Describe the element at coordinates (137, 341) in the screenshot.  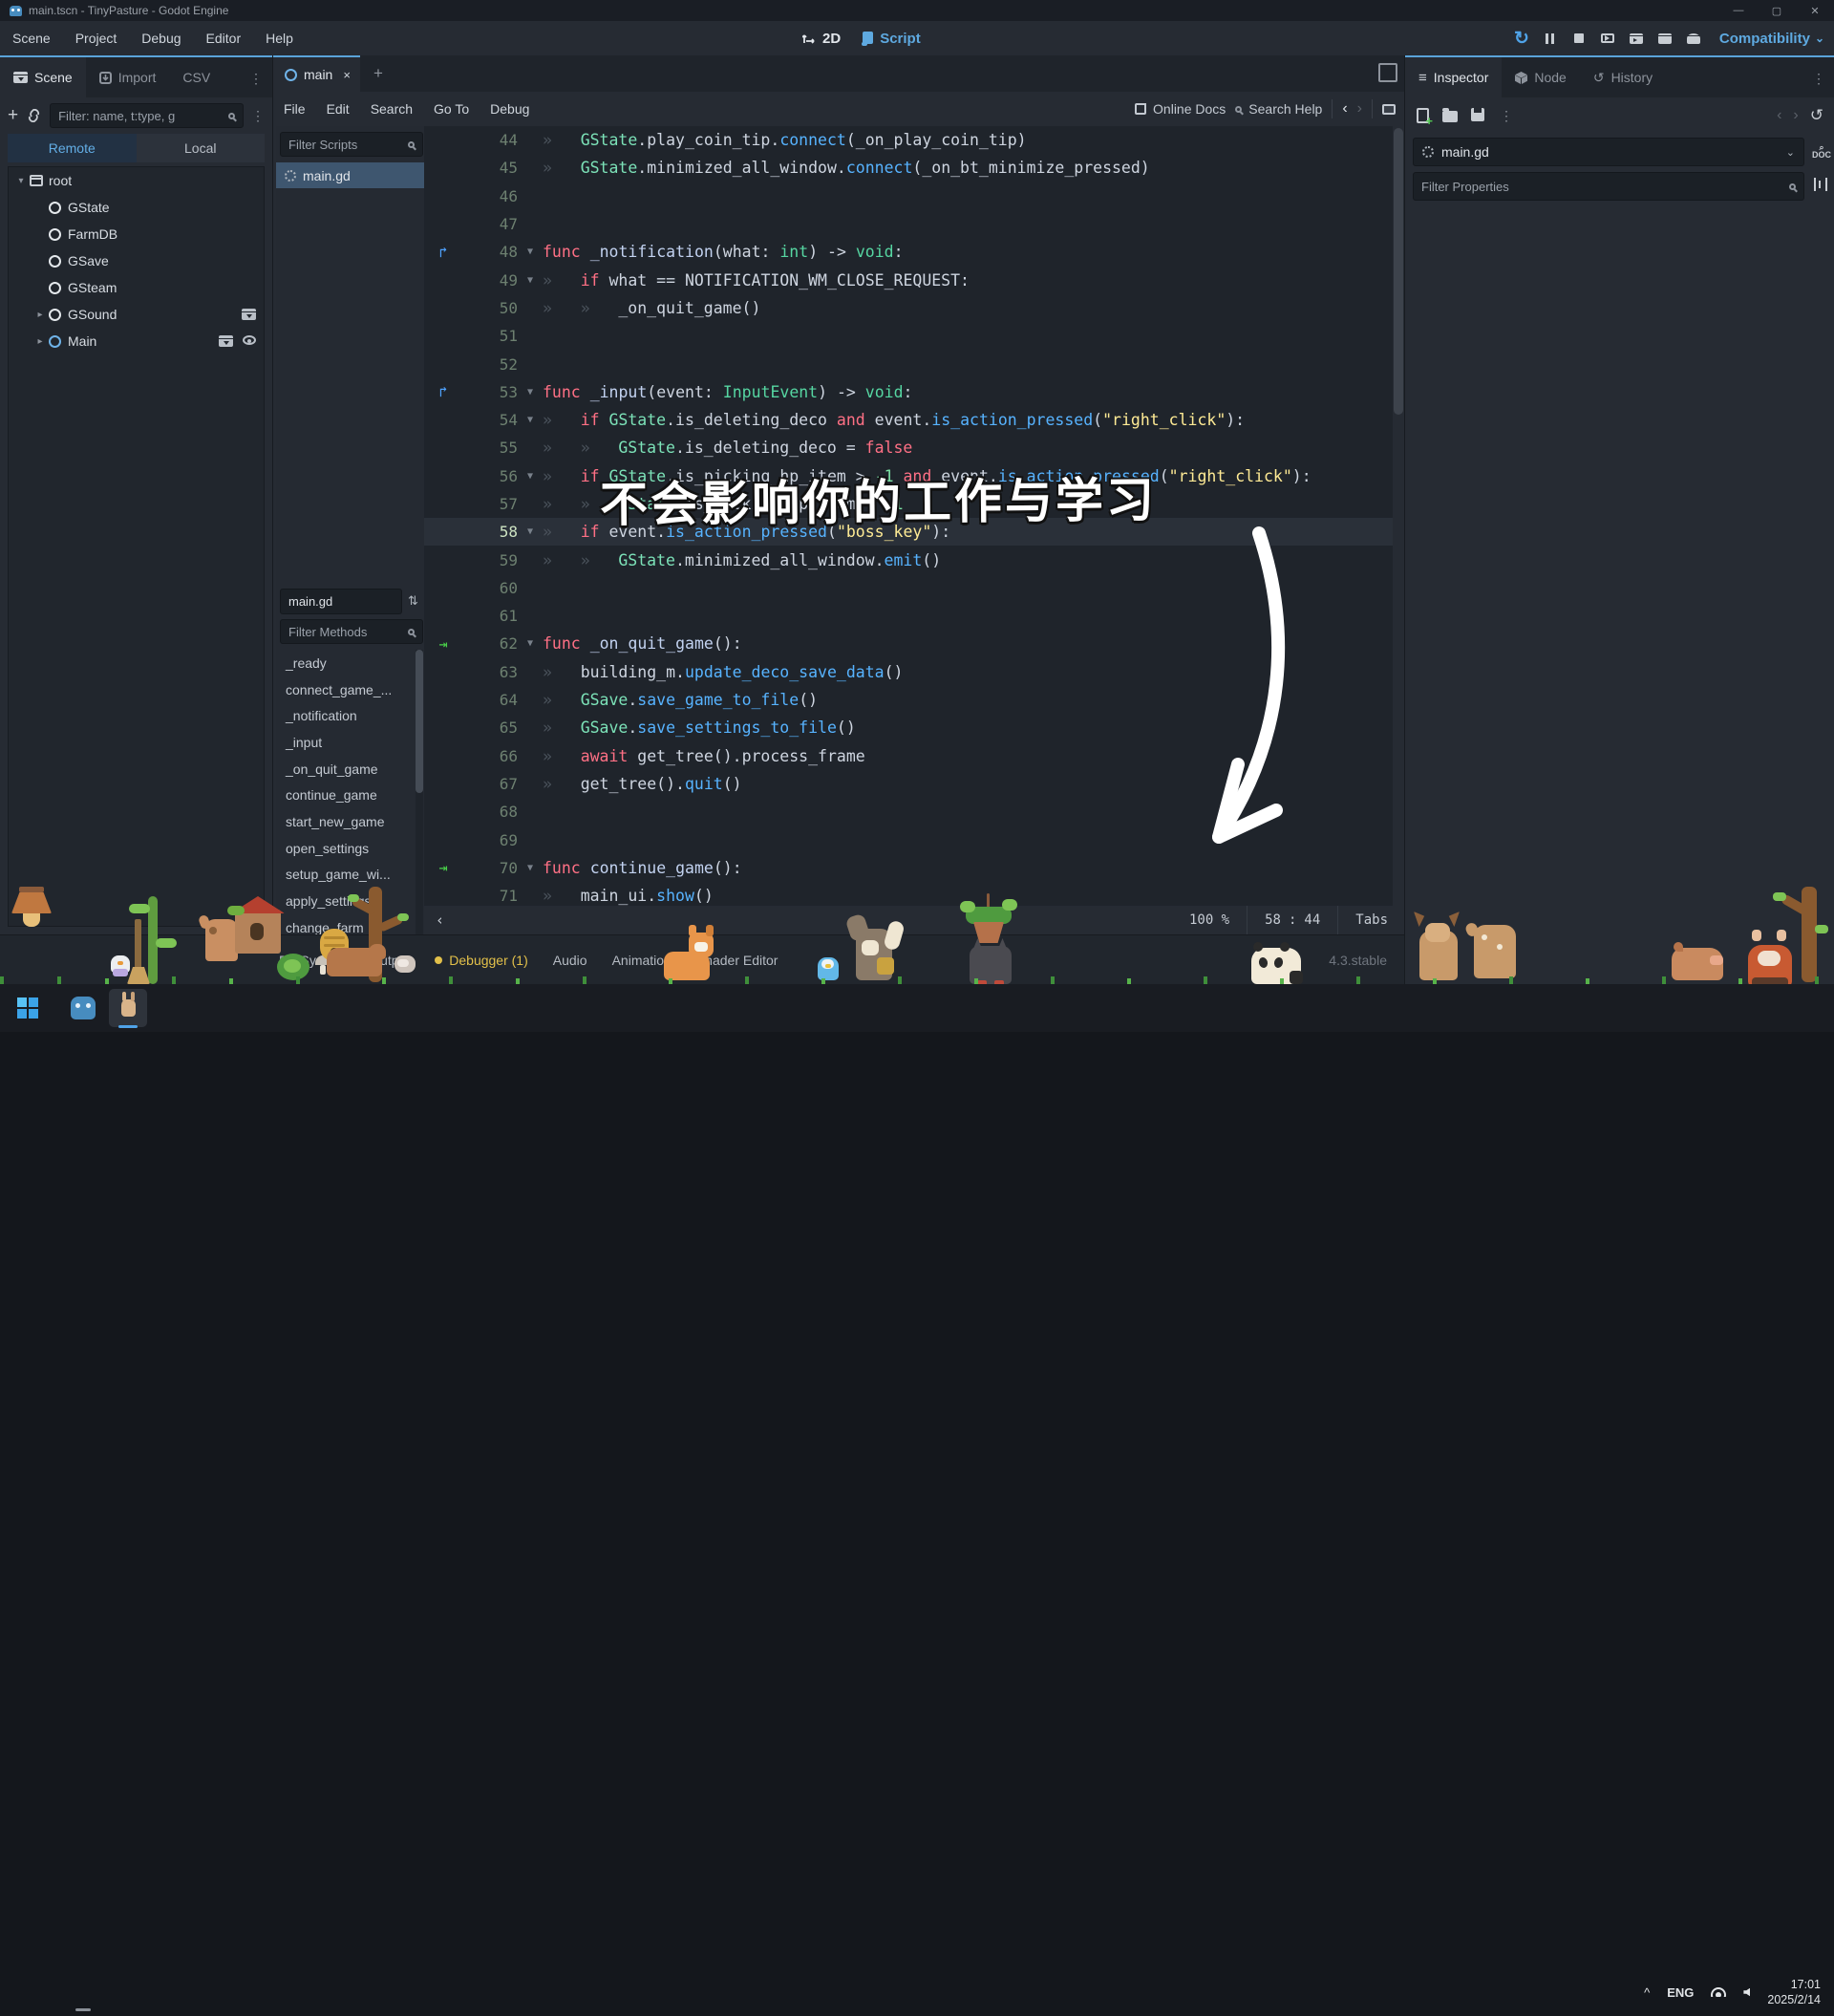
I see `tree-node-main: ▸ Main` at that location.